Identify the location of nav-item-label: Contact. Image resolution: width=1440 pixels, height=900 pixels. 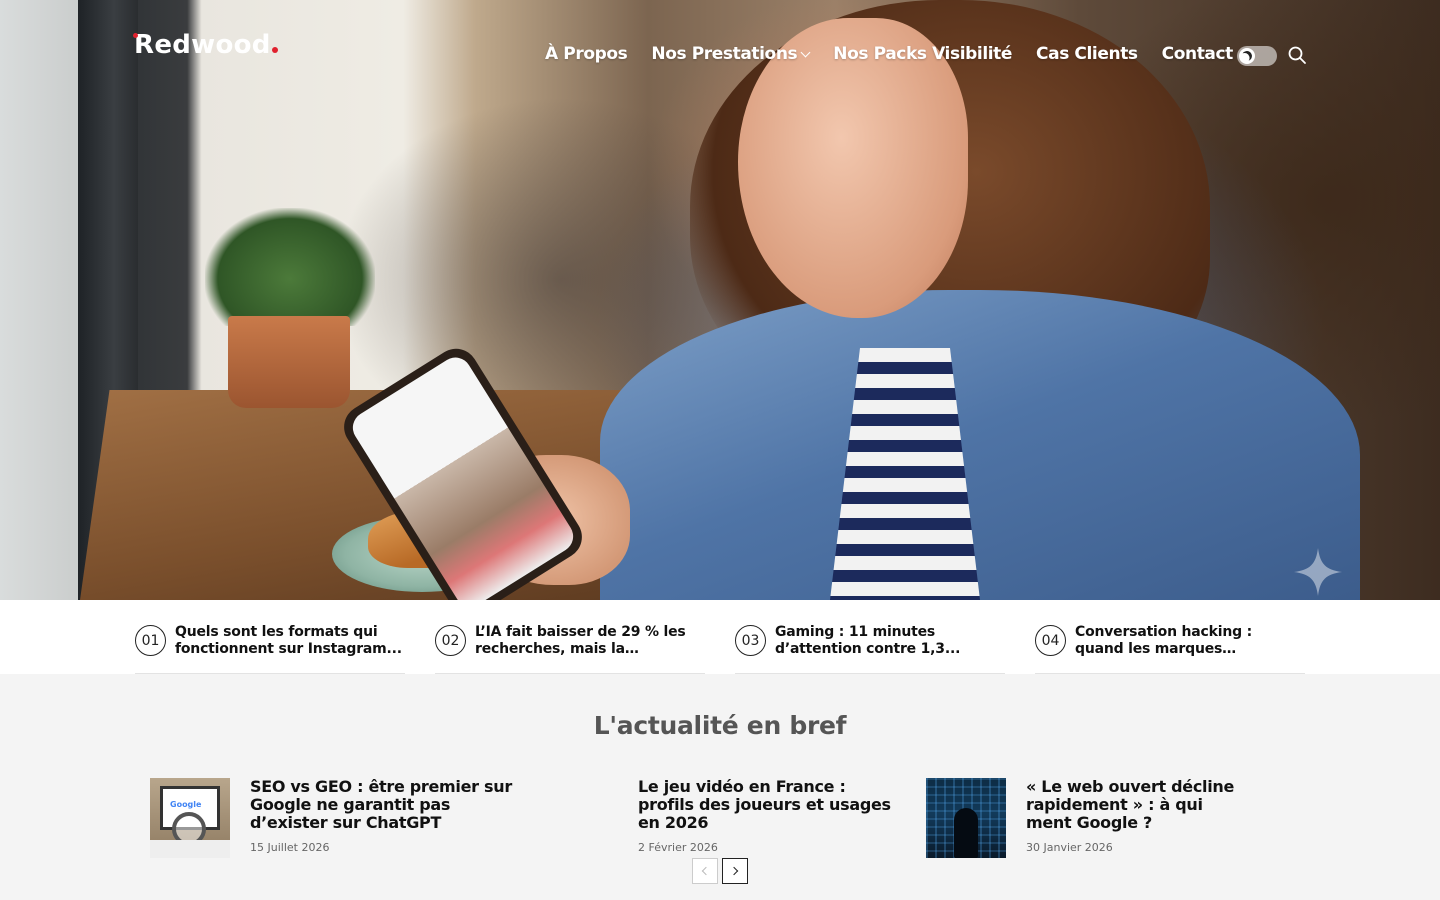
(1197, 54).